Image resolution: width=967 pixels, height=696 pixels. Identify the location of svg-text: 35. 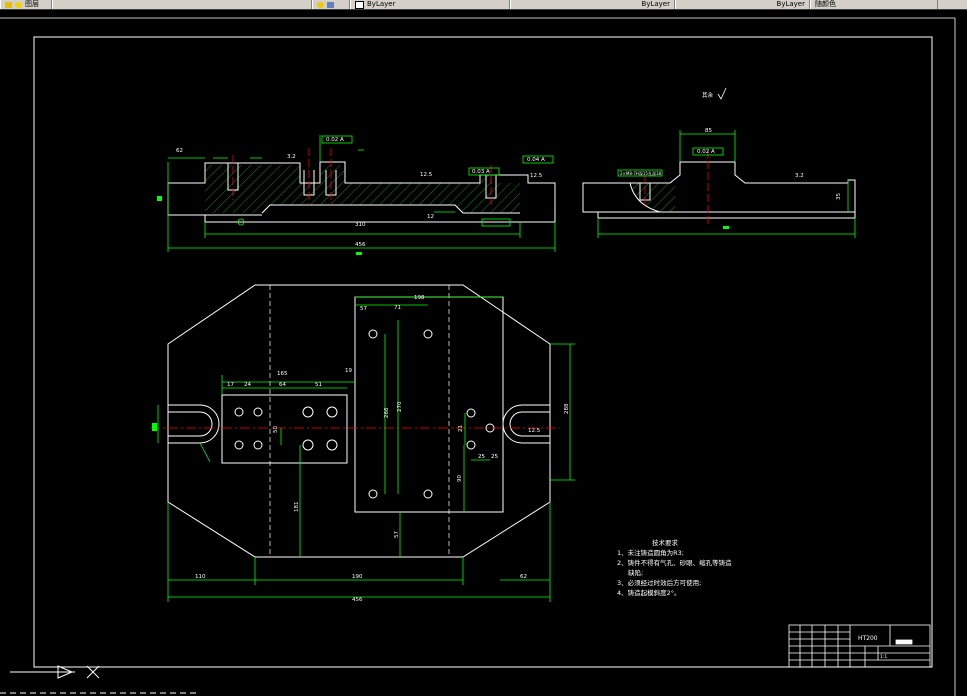
(839, 196).